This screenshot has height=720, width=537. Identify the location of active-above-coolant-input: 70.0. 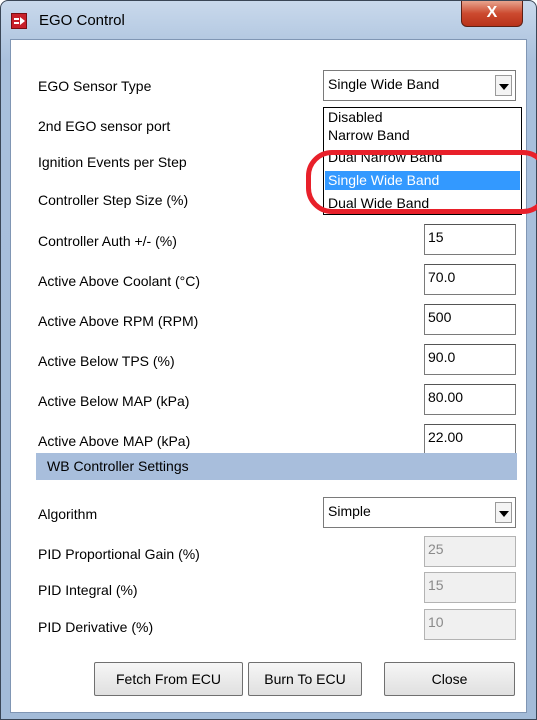
(470, 279).